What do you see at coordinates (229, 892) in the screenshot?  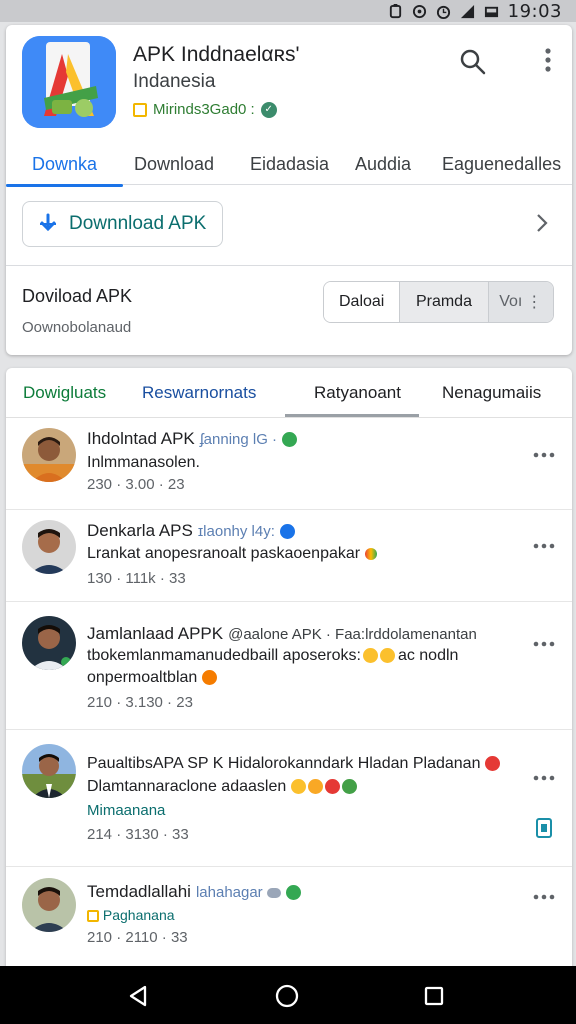 I see `author-handle: lahahagar` at bounding box center [229, 892].